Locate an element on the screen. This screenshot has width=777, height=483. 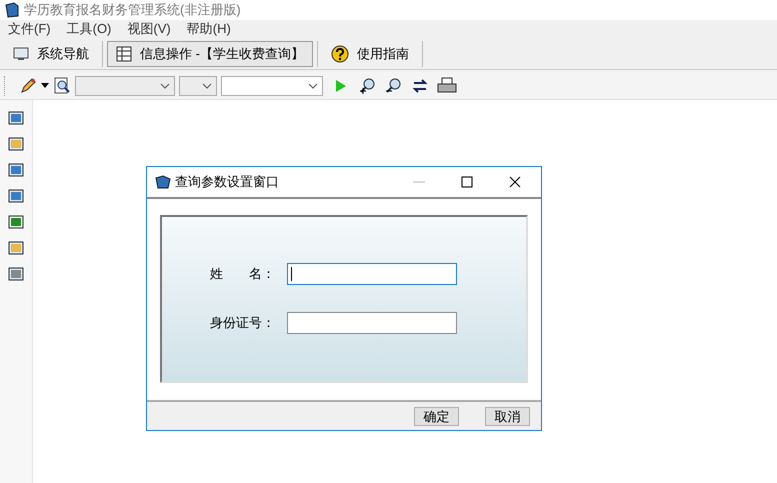
preview-icon is located at coordinates (62, 85).